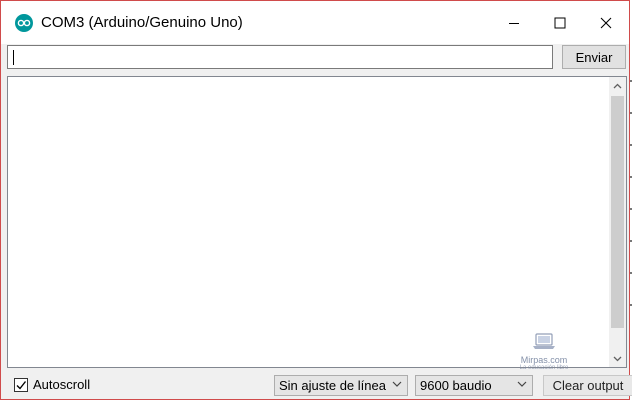 This screenshot has height=404, width=632. I want to click on minimize-button, so click(514, 22).